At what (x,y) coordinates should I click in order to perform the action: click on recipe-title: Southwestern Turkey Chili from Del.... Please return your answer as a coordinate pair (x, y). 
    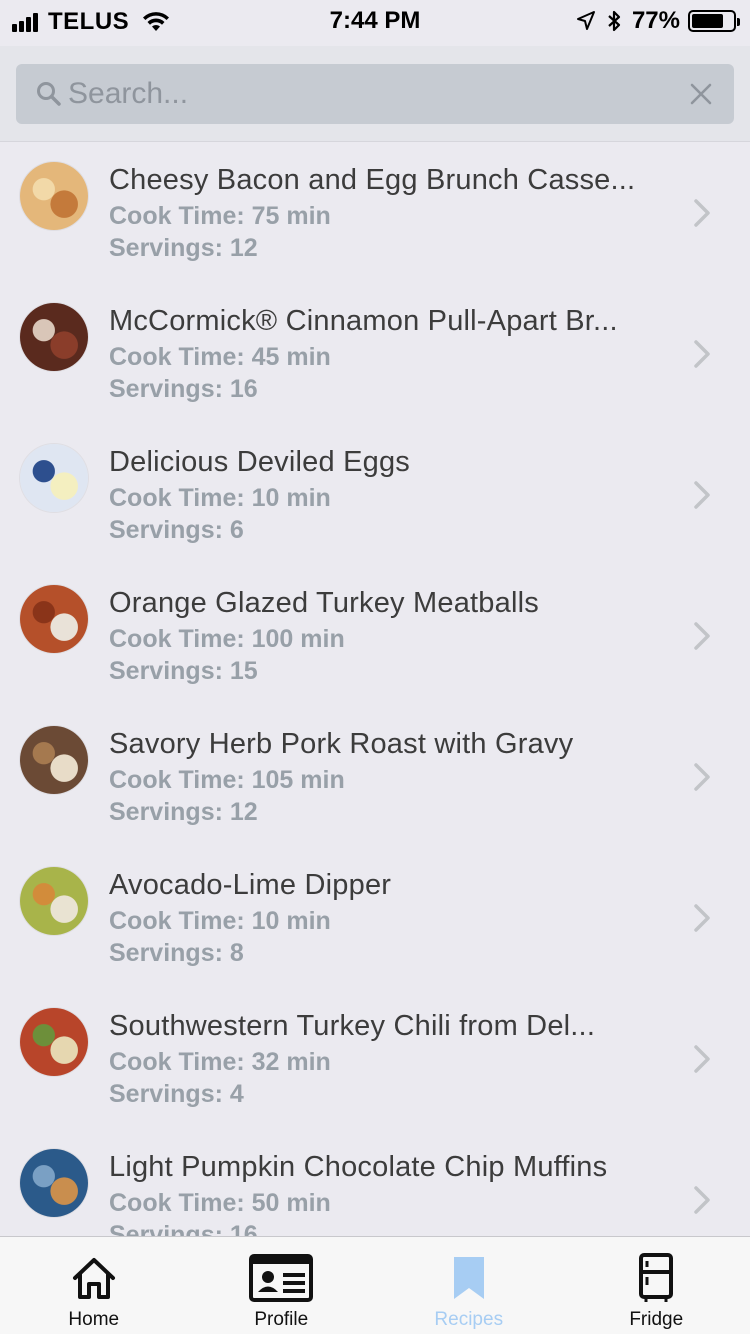
    Looking at the image, I should click on (352, 1026).